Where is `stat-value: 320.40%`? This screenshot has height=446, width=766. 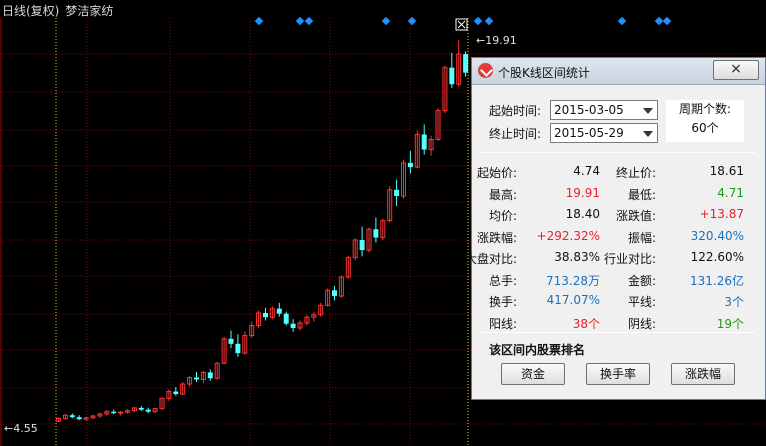 stat-value: 320.40% is located at coordinates (717, 235).